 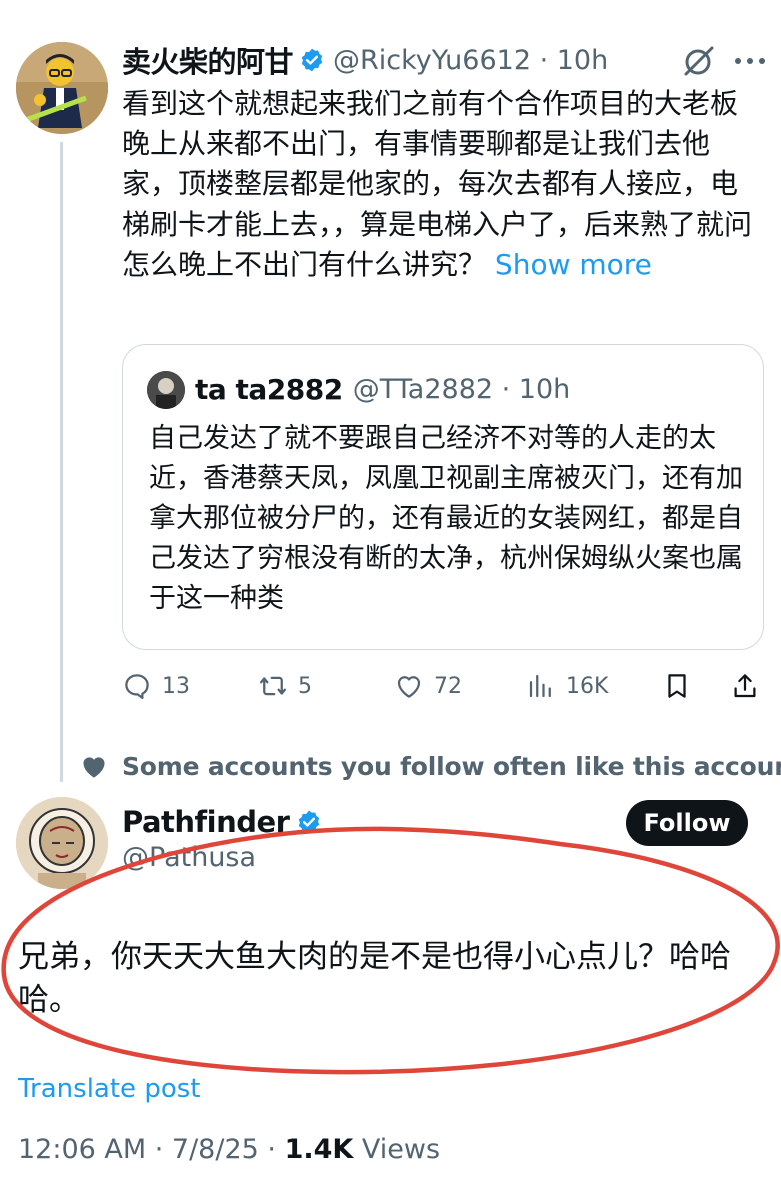 I want to click on show-more-link: Show more, so click(x=573, y=264).